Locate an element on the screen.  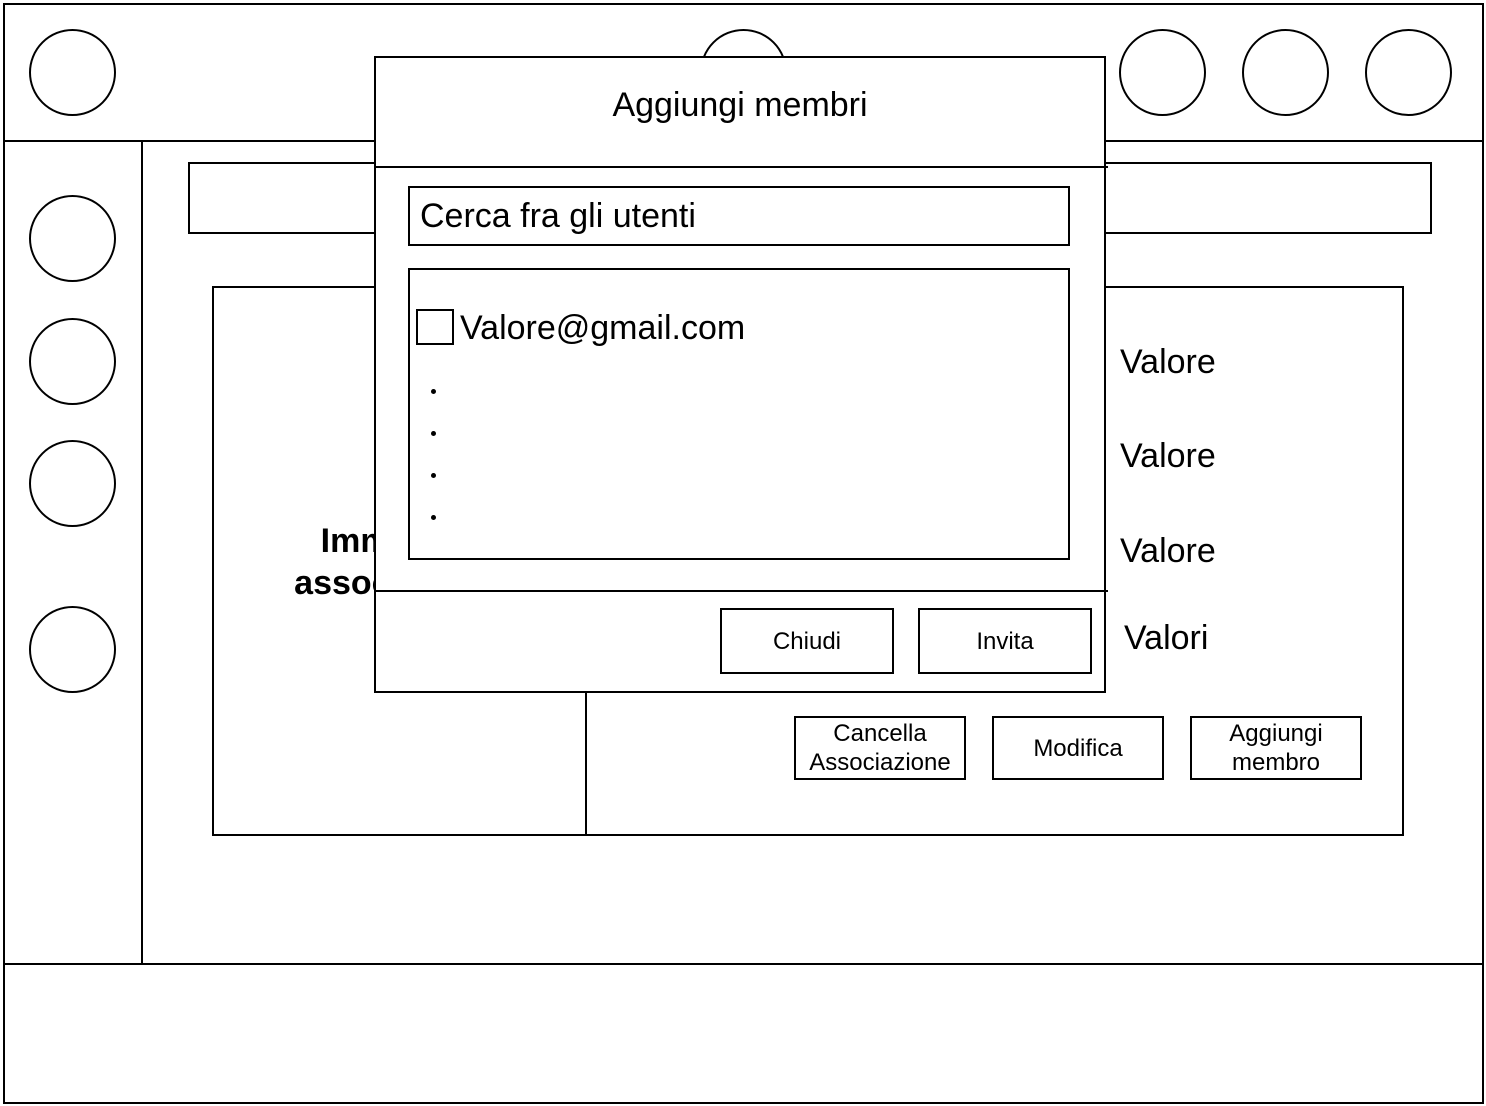
association-value: Valori is located at coordinates (1166, 638).